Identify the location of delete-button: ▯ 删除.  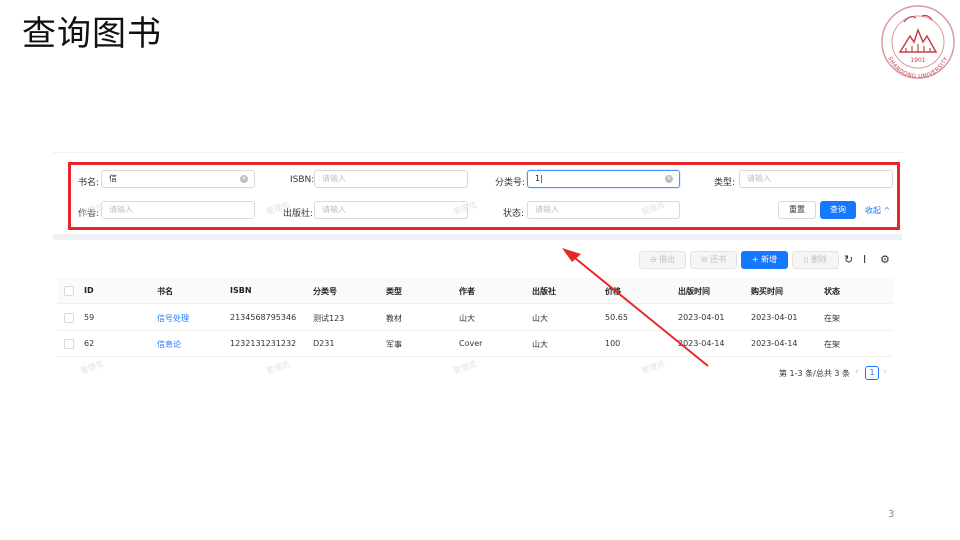
(815, 260).